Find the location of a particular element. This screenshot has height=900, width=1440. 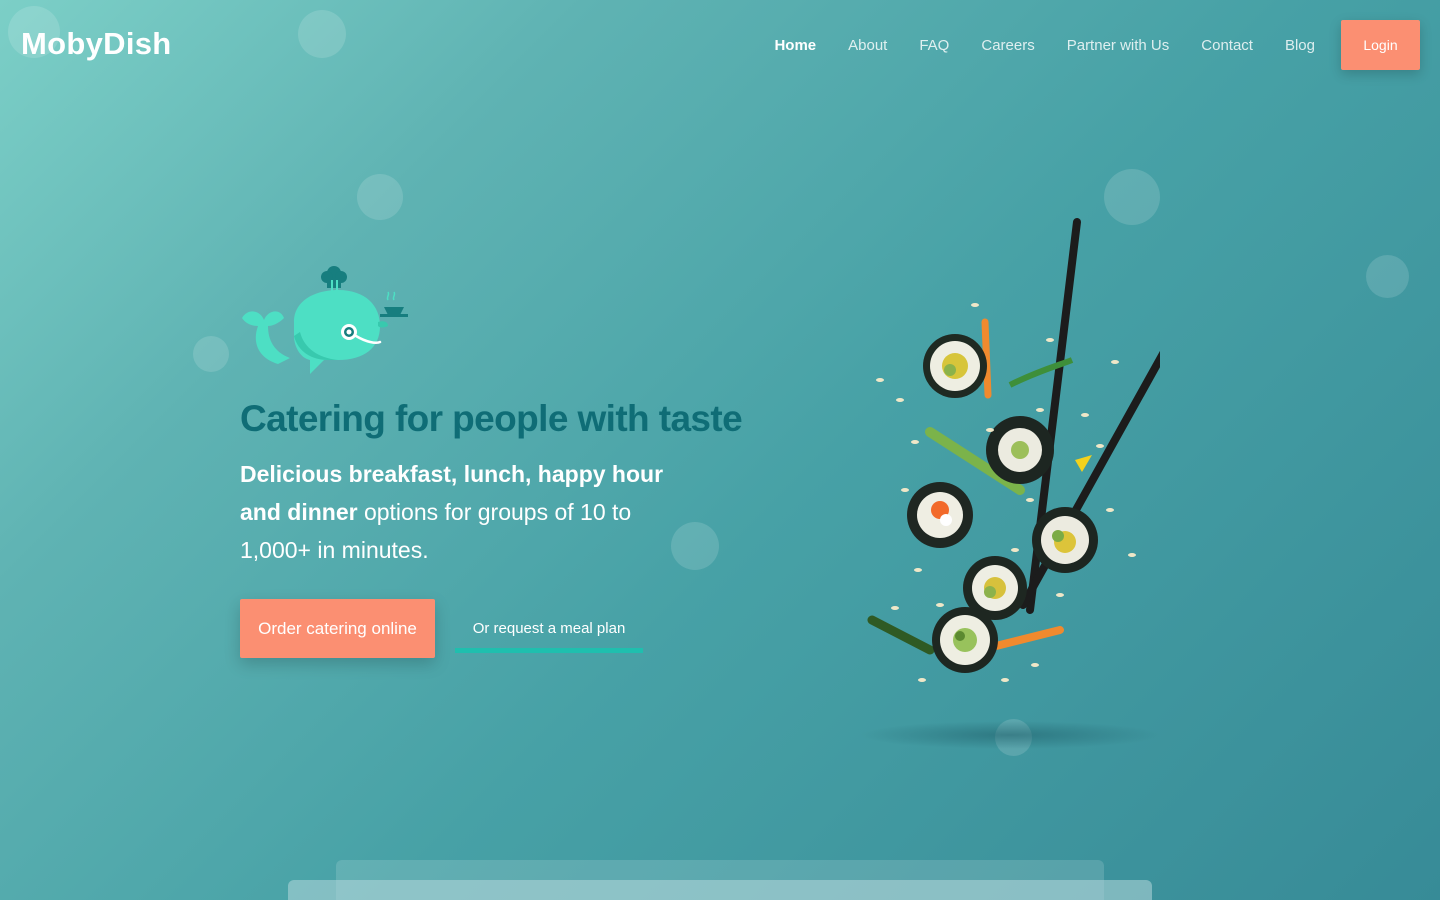

order-catering-button: Order catering online is located at coordinates (337, 628).